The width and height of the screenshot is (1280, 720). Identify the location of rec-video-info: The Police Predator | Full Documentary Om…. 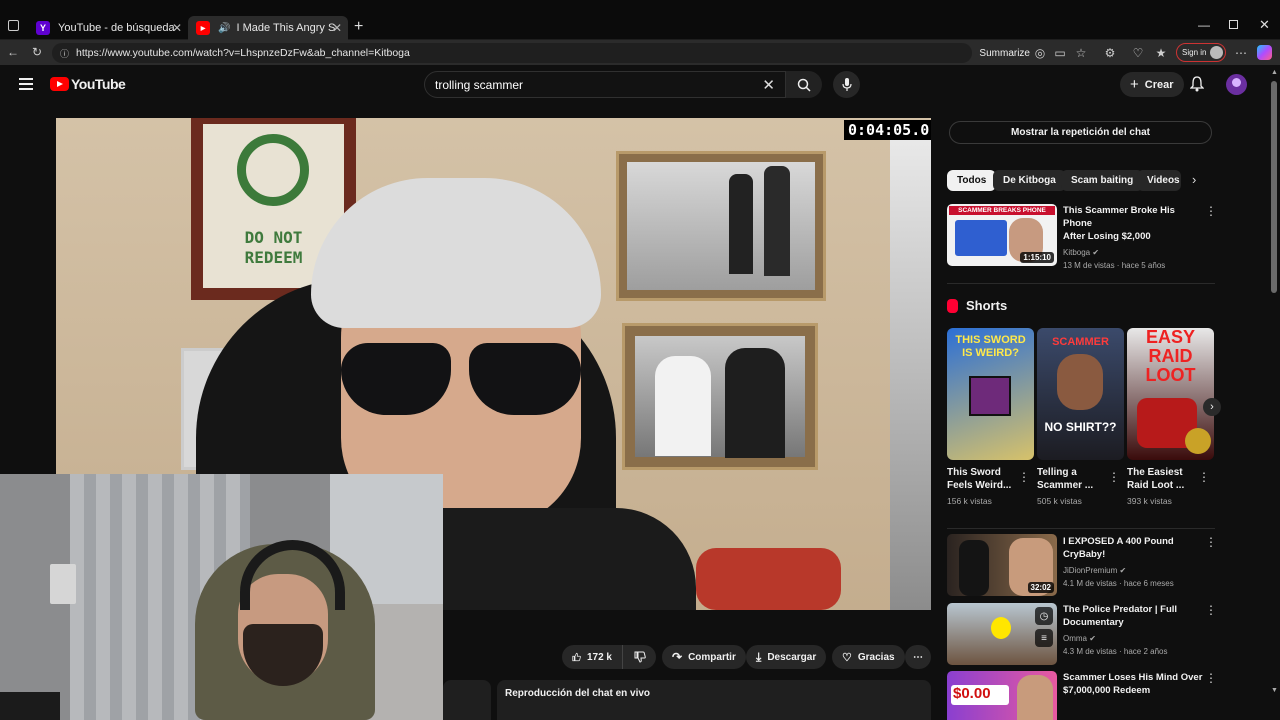
(1133, 629).